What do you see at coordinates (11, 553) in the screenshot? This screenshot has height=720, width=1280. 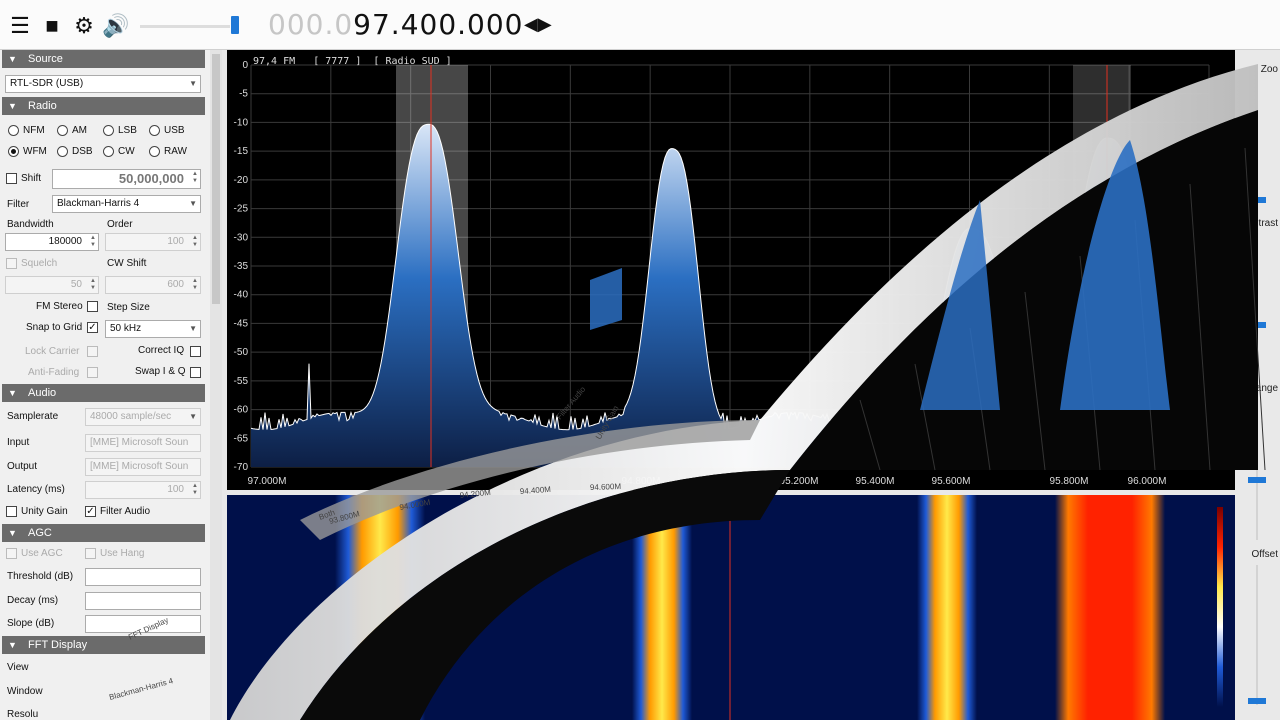 I see `use-agc-checkbox` at bounding box center [11, 553].